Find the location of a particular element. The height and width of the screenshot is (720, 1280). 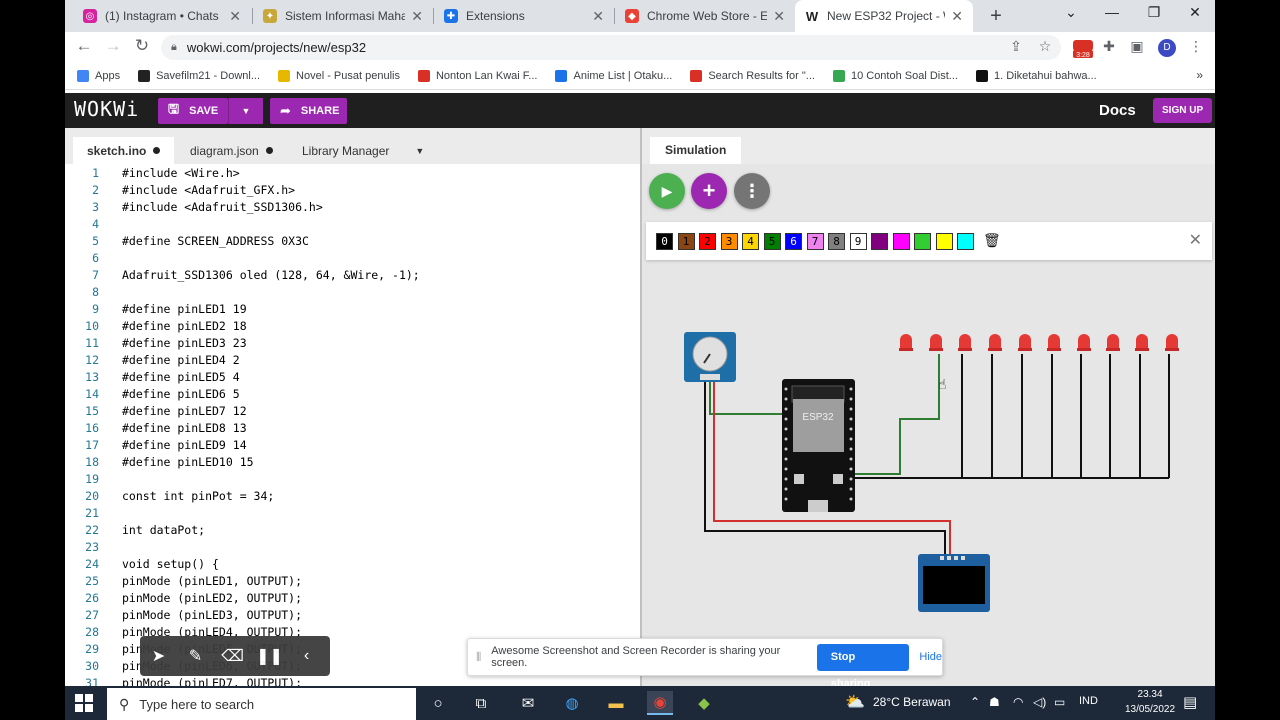

tab-title: Sistem Informasi Mahasis is located at coordinates (345, 16).